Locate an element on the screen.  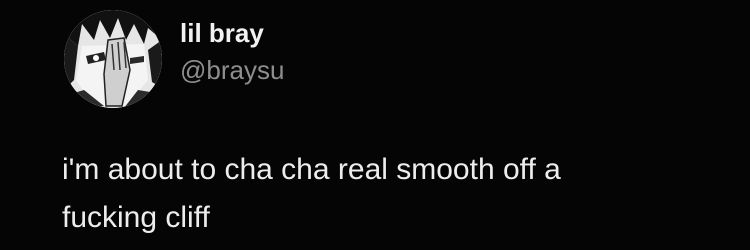
user-handle: @braysu is located at coordinates (232, 70).